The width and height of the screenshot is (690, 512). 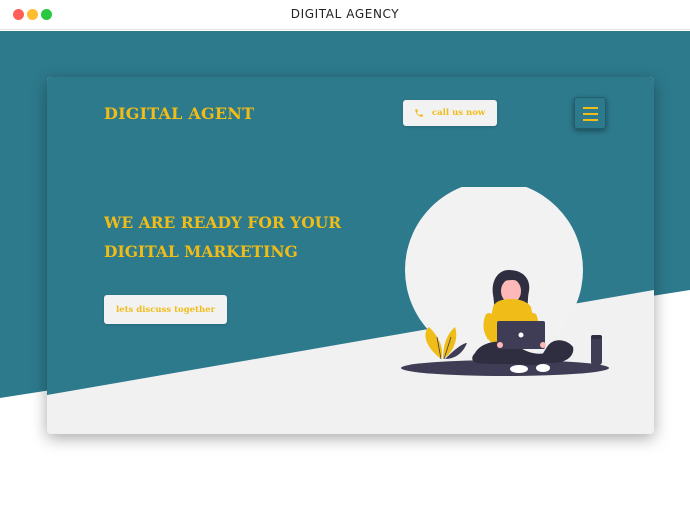 What do you see at coordinates (165, 309) in the screenshot?
I see `discuss-together-button: lets discuss together` at bounding box center [165, 309].